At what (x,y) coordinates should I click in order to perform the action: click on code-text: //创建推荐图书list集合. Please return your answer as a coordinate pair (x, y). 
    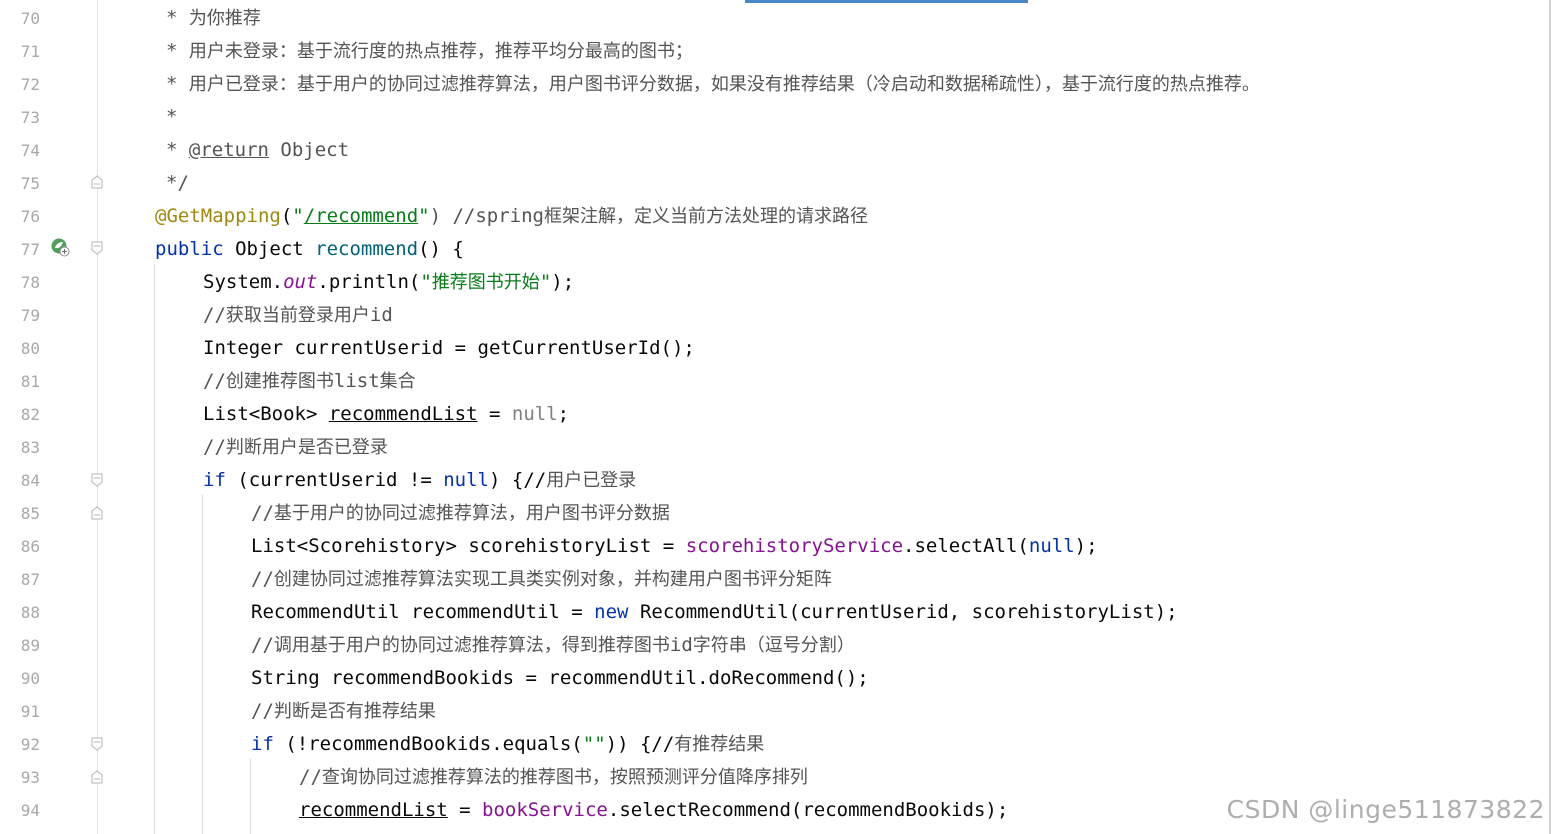
    Looking at the image, I should click on (309, 381).